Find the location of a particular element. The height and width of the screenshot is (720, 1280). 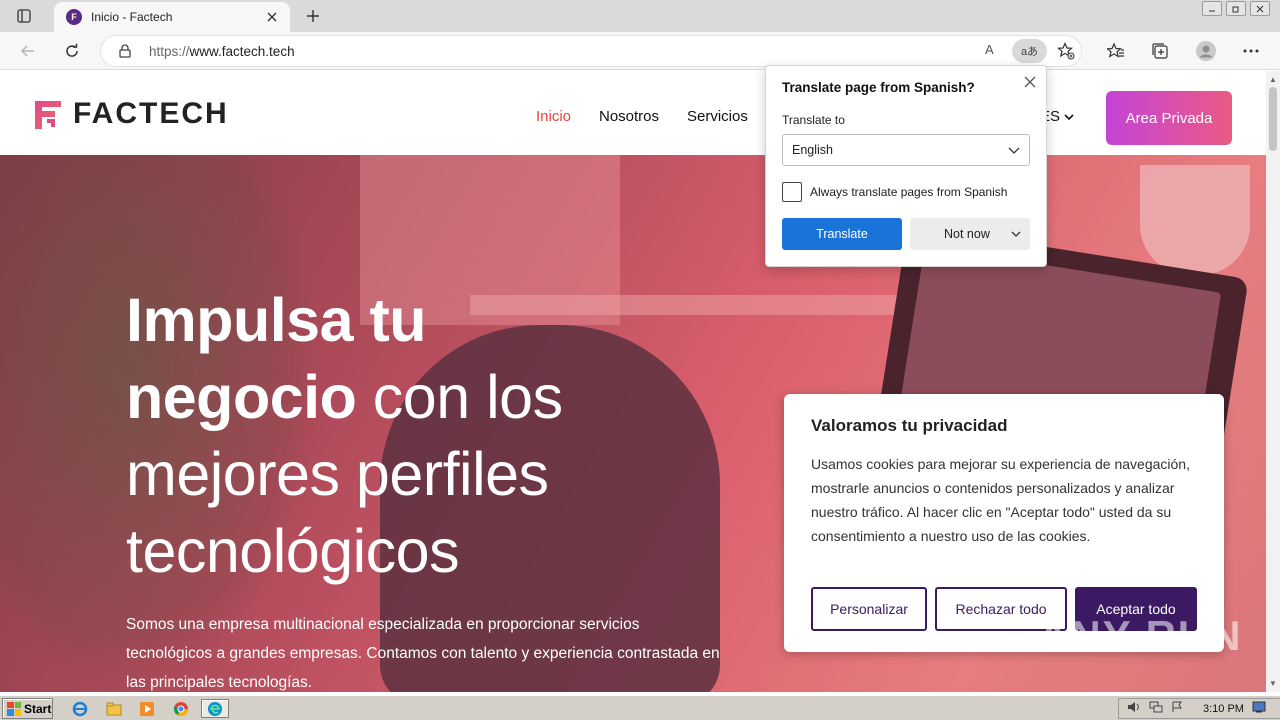

language-code: ES is located at coordinates (1053, 116).